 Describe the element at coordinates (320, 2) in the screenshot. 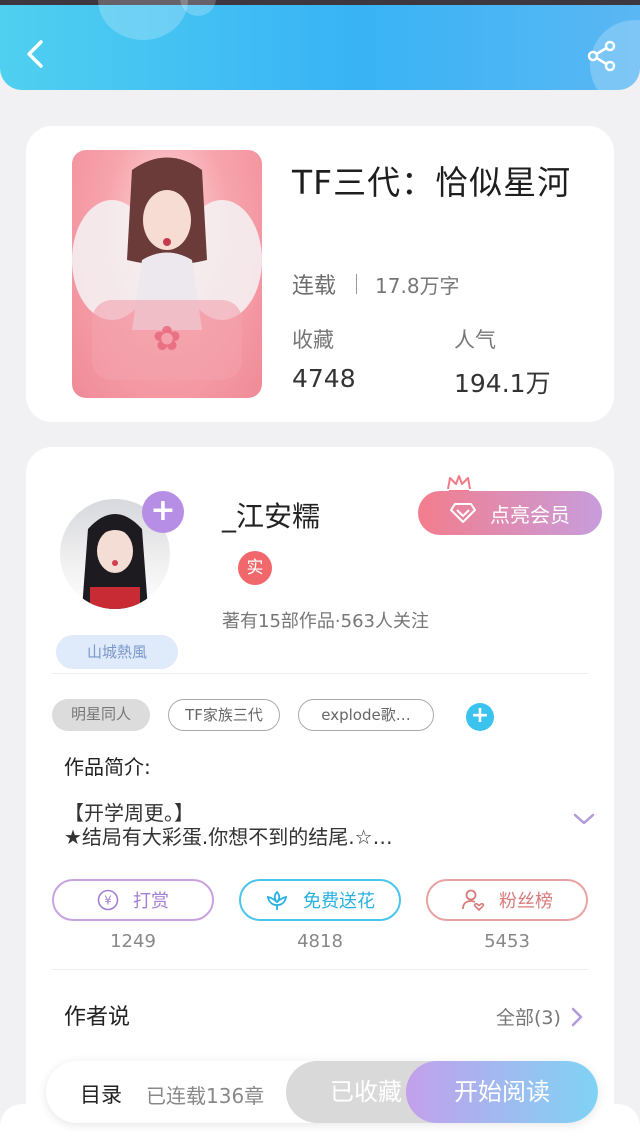

I see `status-bar` at that location.